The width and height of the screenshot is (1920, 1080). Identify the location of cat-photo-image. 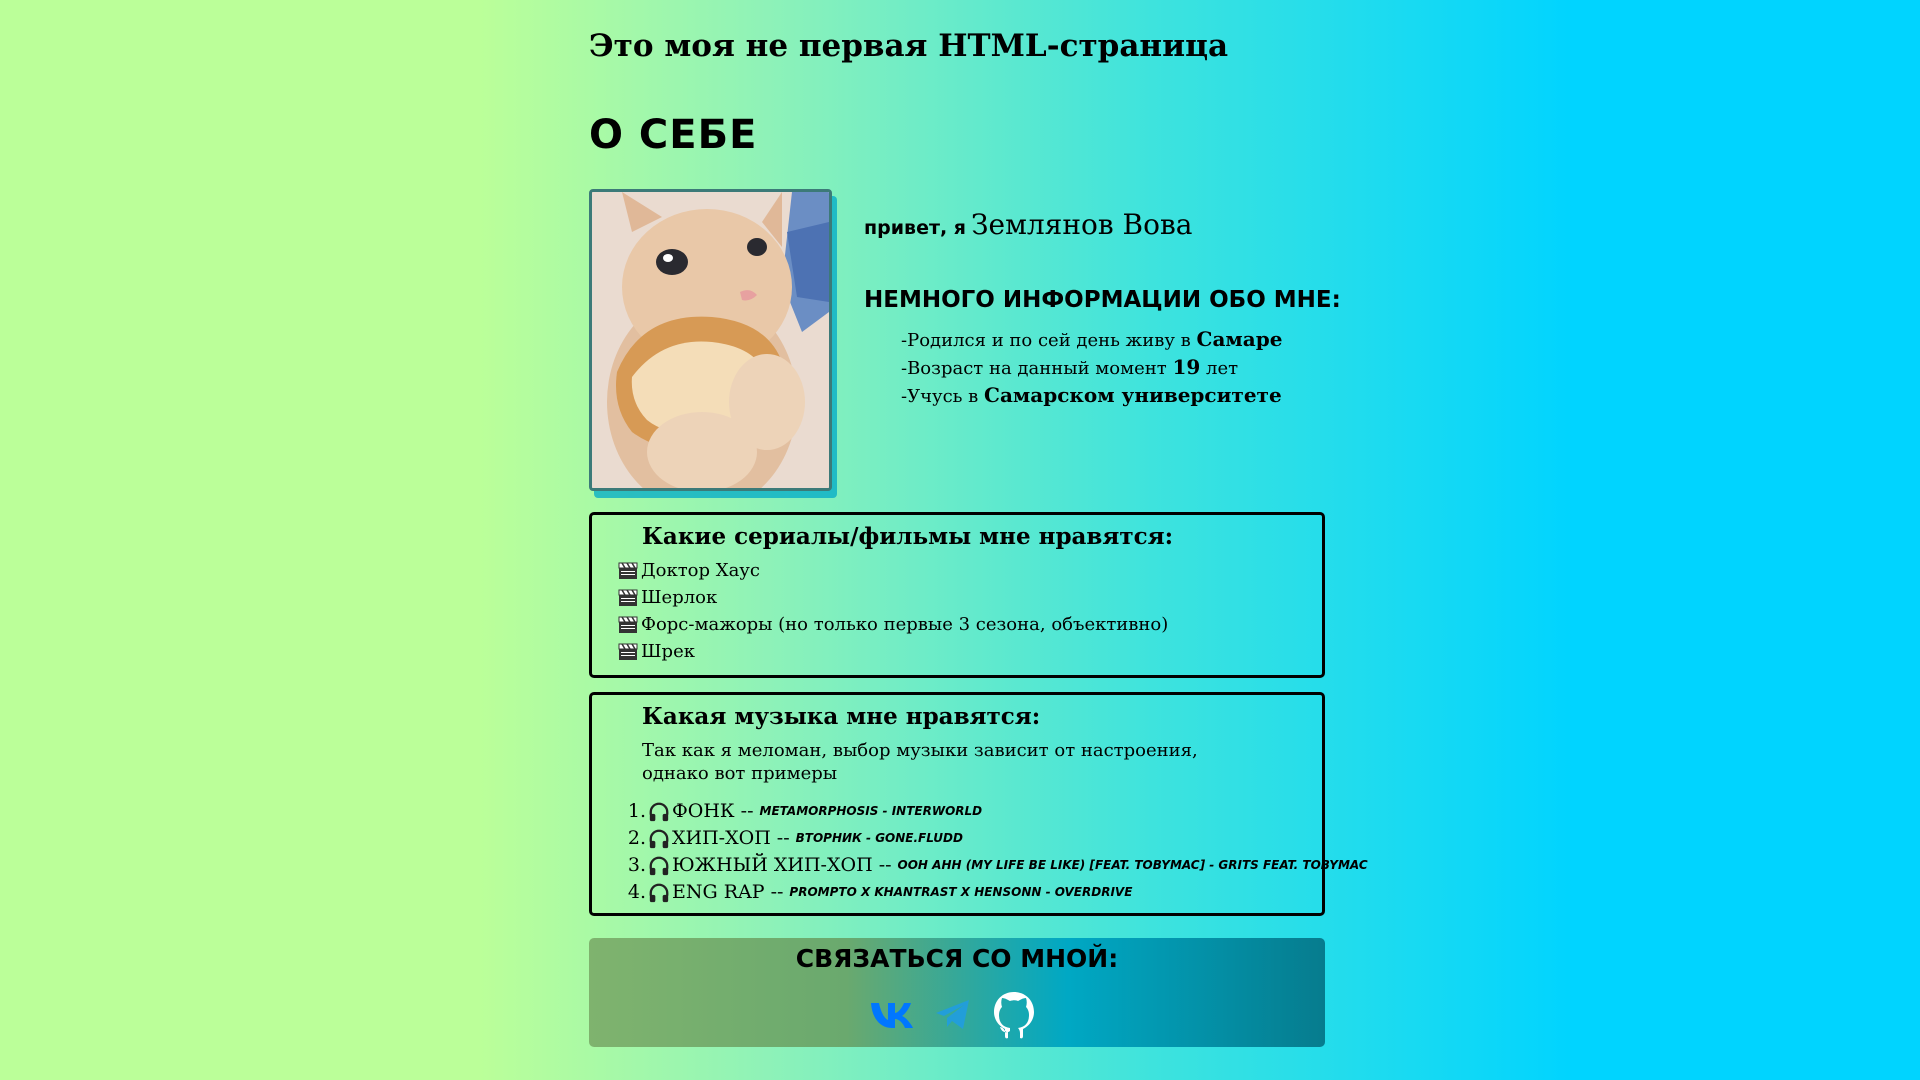
(710, 340).